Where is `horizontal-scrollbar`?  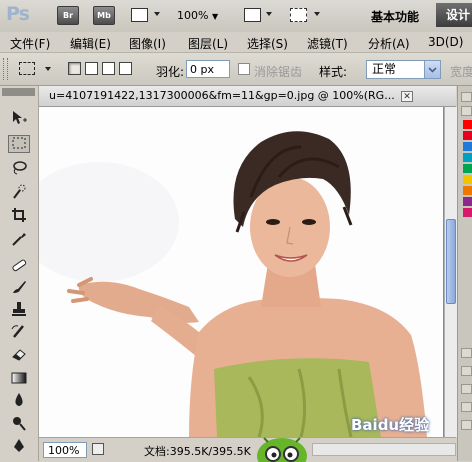 horizontal-scrollbar is located at coordinates (384, 449).